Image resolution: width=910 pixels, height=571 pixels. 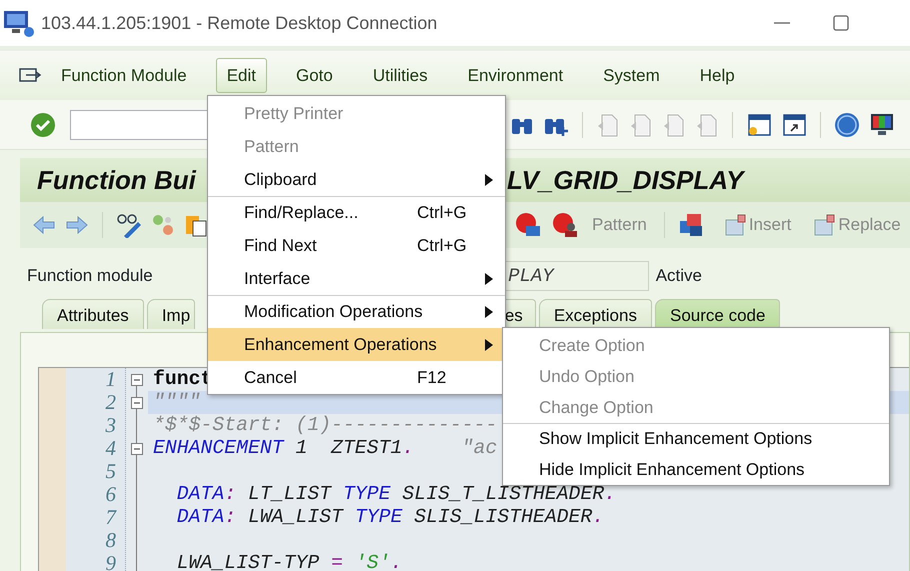 What do you see at coordinates (176, 402) in the screenshot?
I see `code-line: """"` at bounding box center [176, 402].